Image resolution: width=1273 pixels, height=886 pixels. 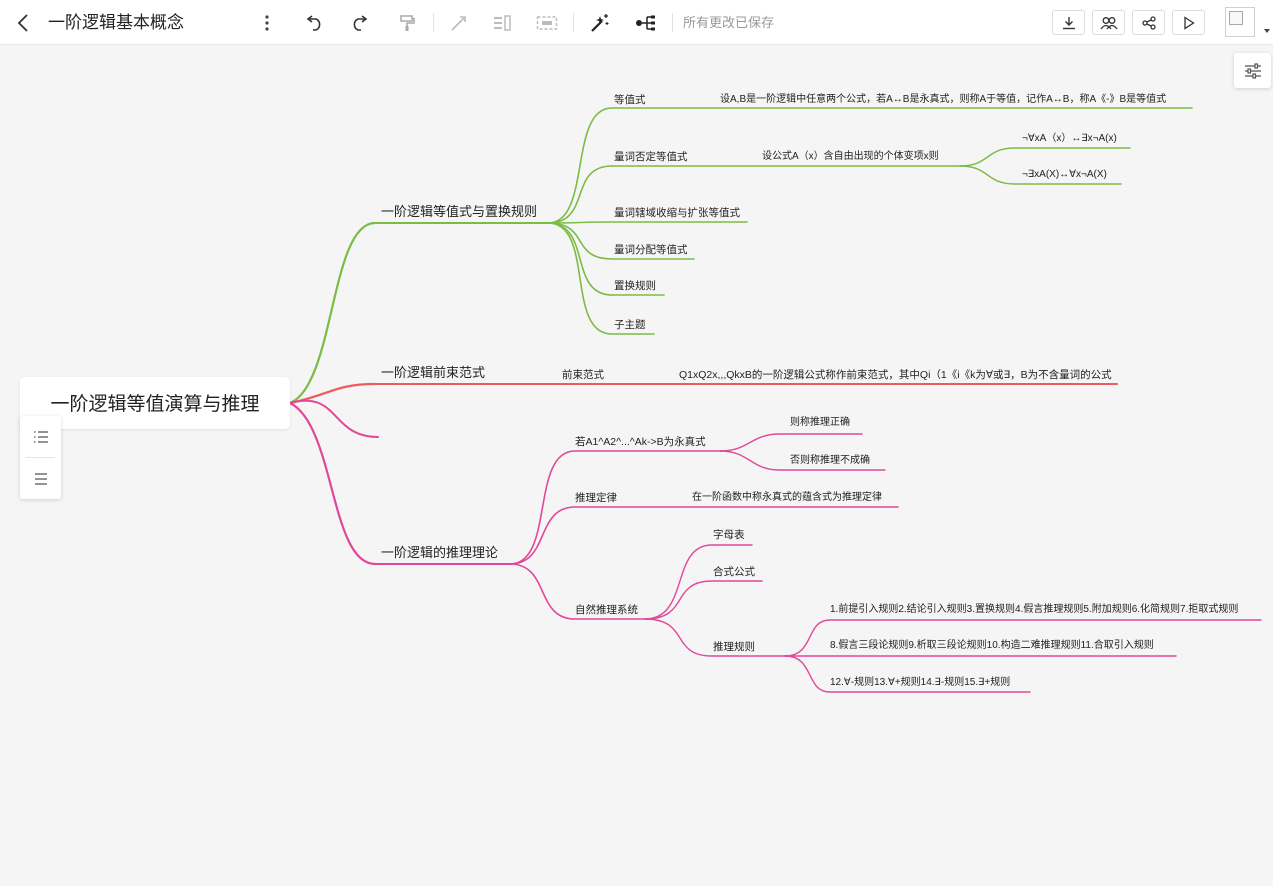 What do you see at coordinates (459, 212) in the screenshot?
I see `topic-equivalence-replacement: 一阶逻辑等值式与置换规则` at bounding box center [459, 212].